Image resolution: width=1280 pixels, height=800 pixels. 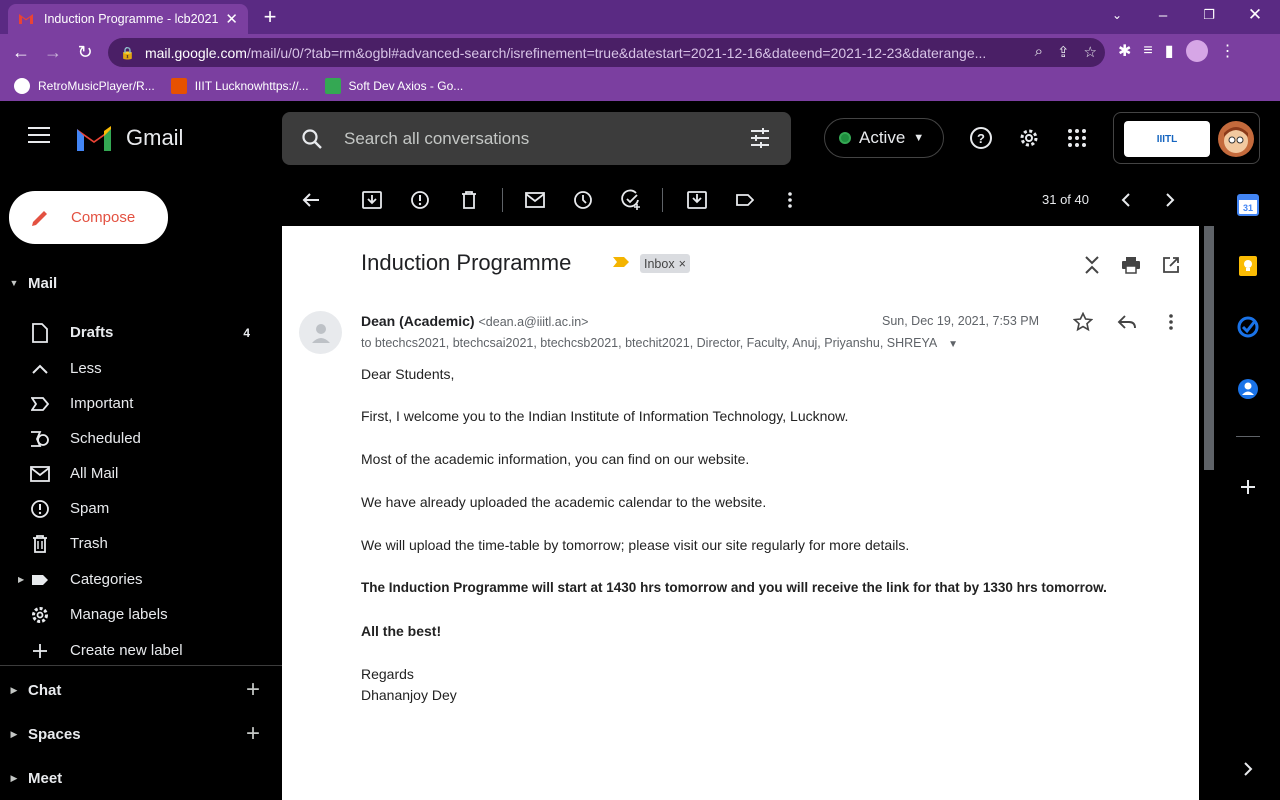 I want to click on body-greeting: Dear Students,, so click(x=408, y=374).